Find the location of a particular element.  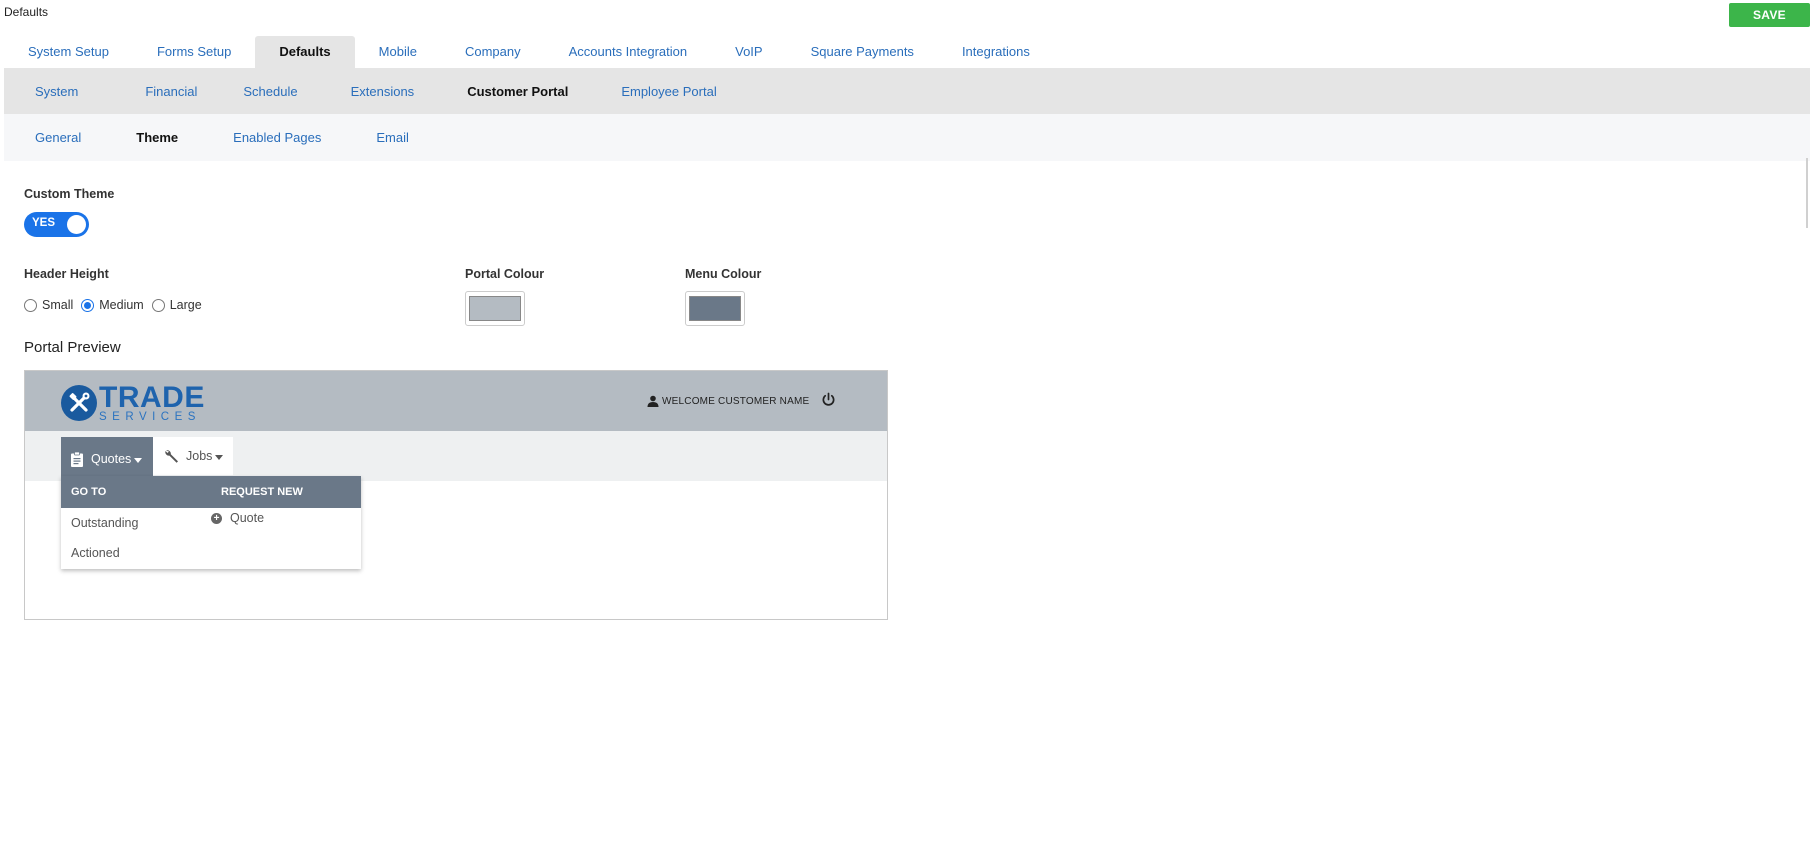

logo-sub-text: SERVICES is located at coordinates (150, 417).